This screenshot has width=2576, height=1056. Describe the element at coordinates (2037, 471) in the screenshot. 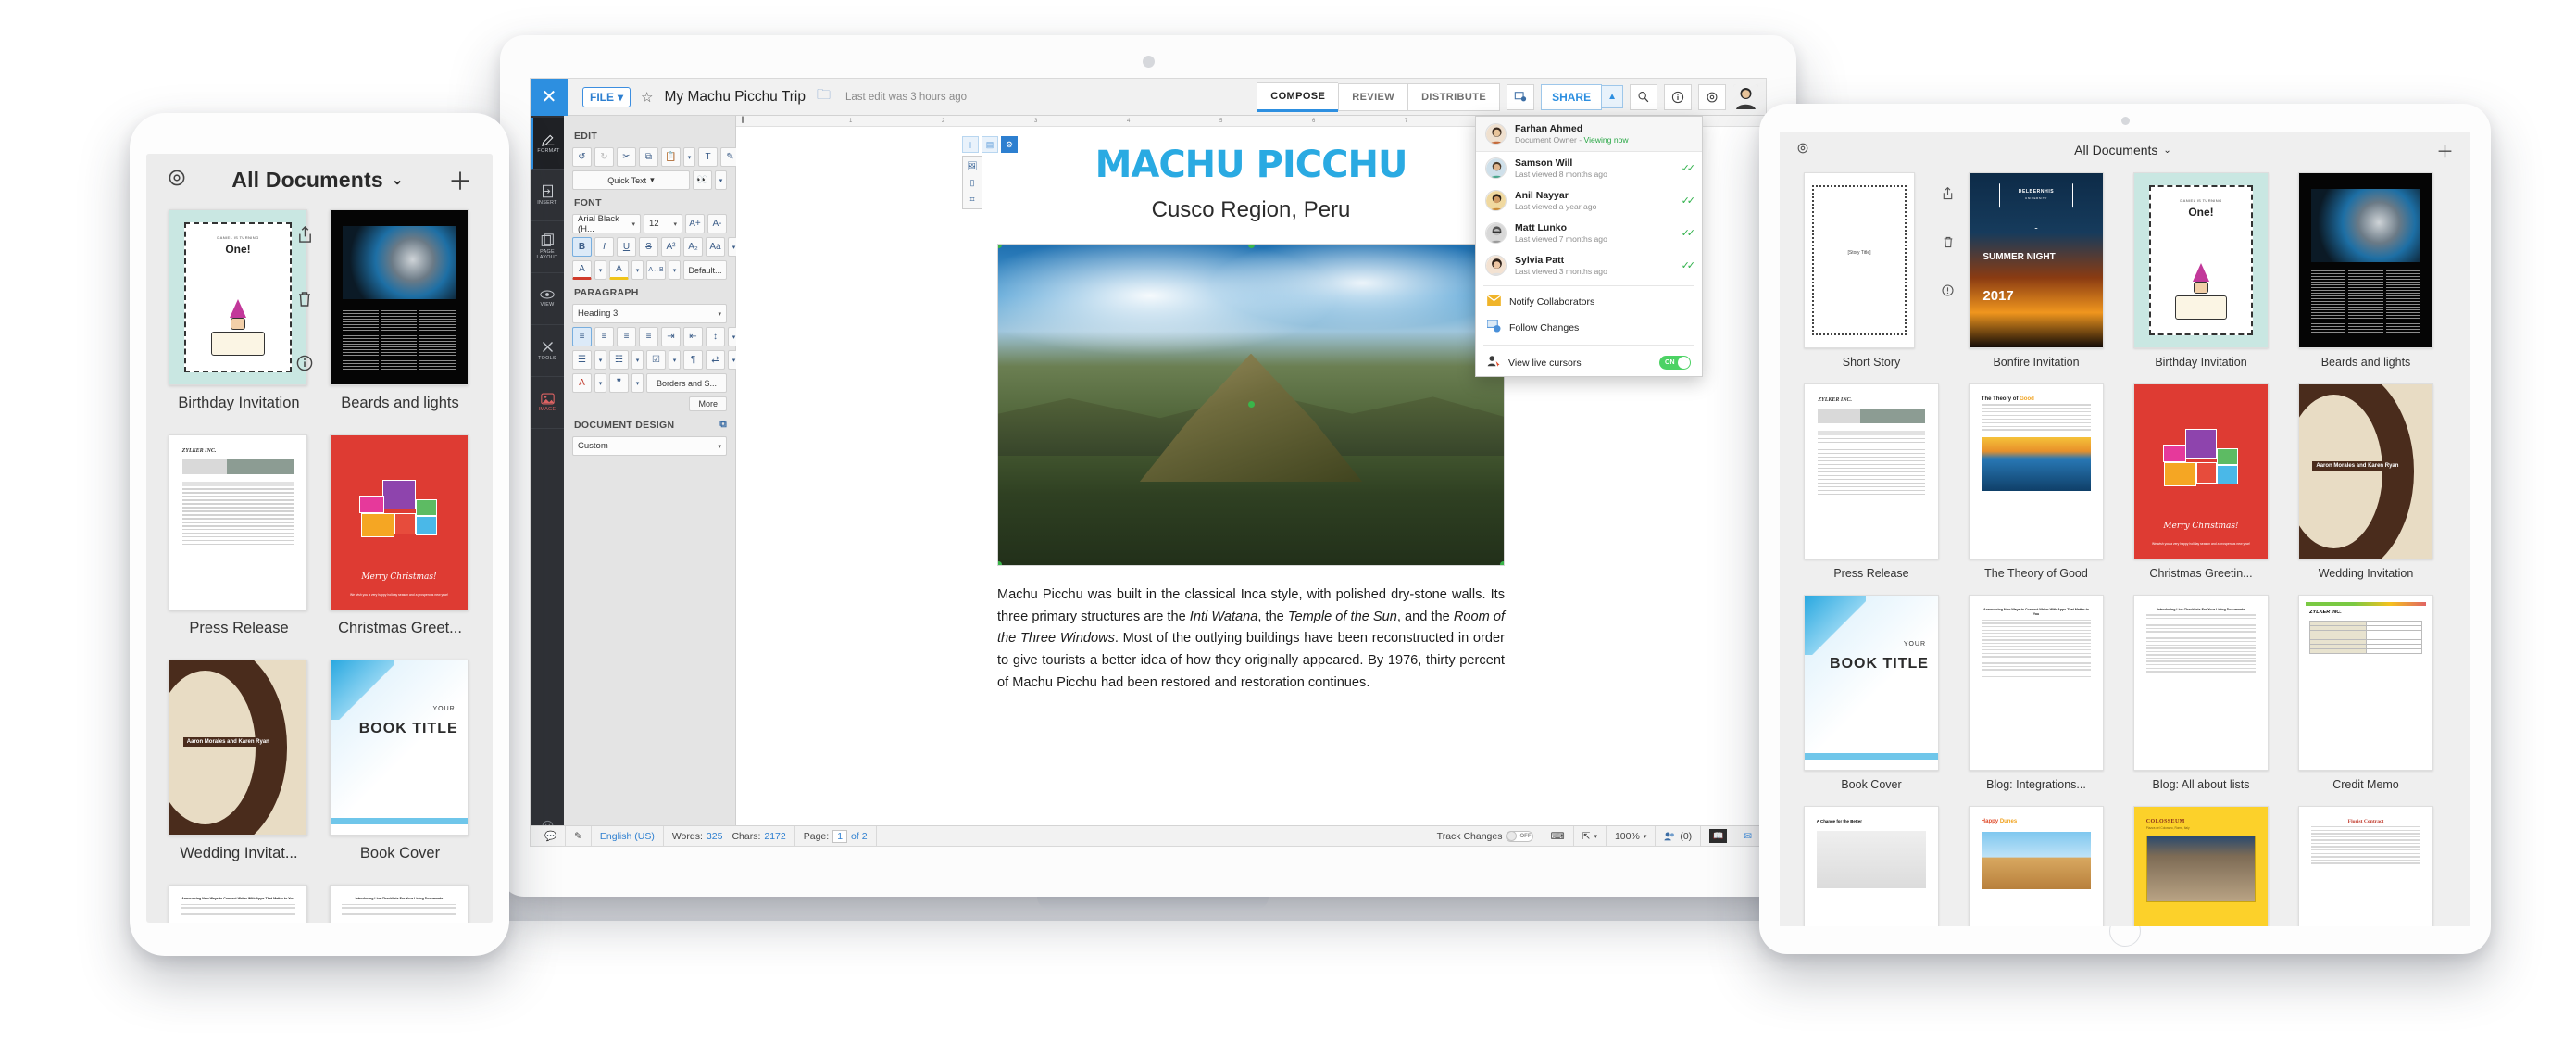

I see `document-thumbnail: The Theory of Good` at that location.